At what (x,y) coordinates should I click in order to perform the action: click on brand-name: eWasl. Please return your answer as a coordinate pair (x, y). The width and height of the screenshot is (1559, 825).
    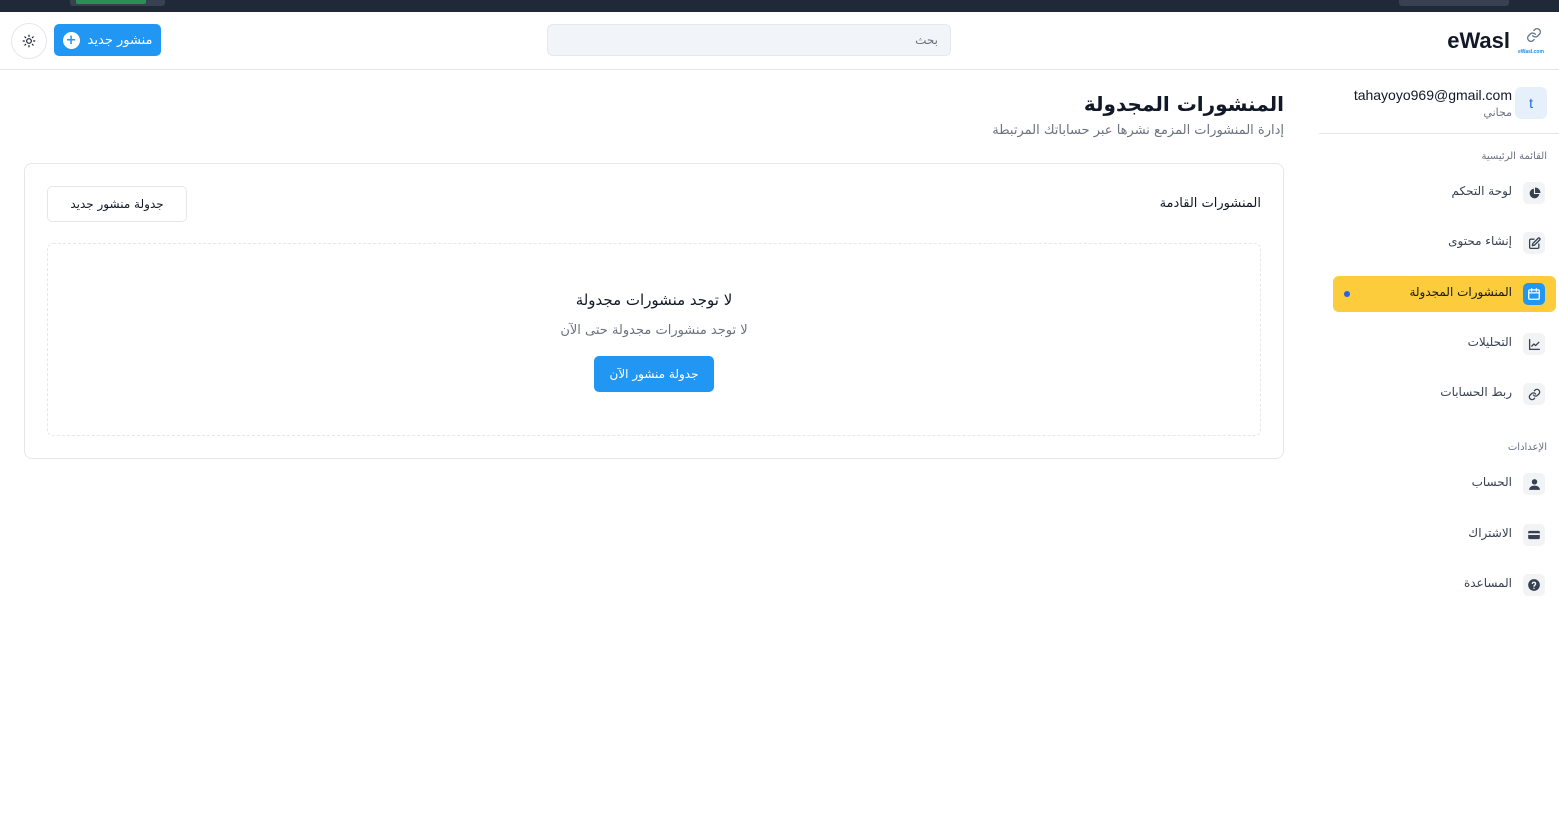
    Looking at the image, I should click on (1478, 40).